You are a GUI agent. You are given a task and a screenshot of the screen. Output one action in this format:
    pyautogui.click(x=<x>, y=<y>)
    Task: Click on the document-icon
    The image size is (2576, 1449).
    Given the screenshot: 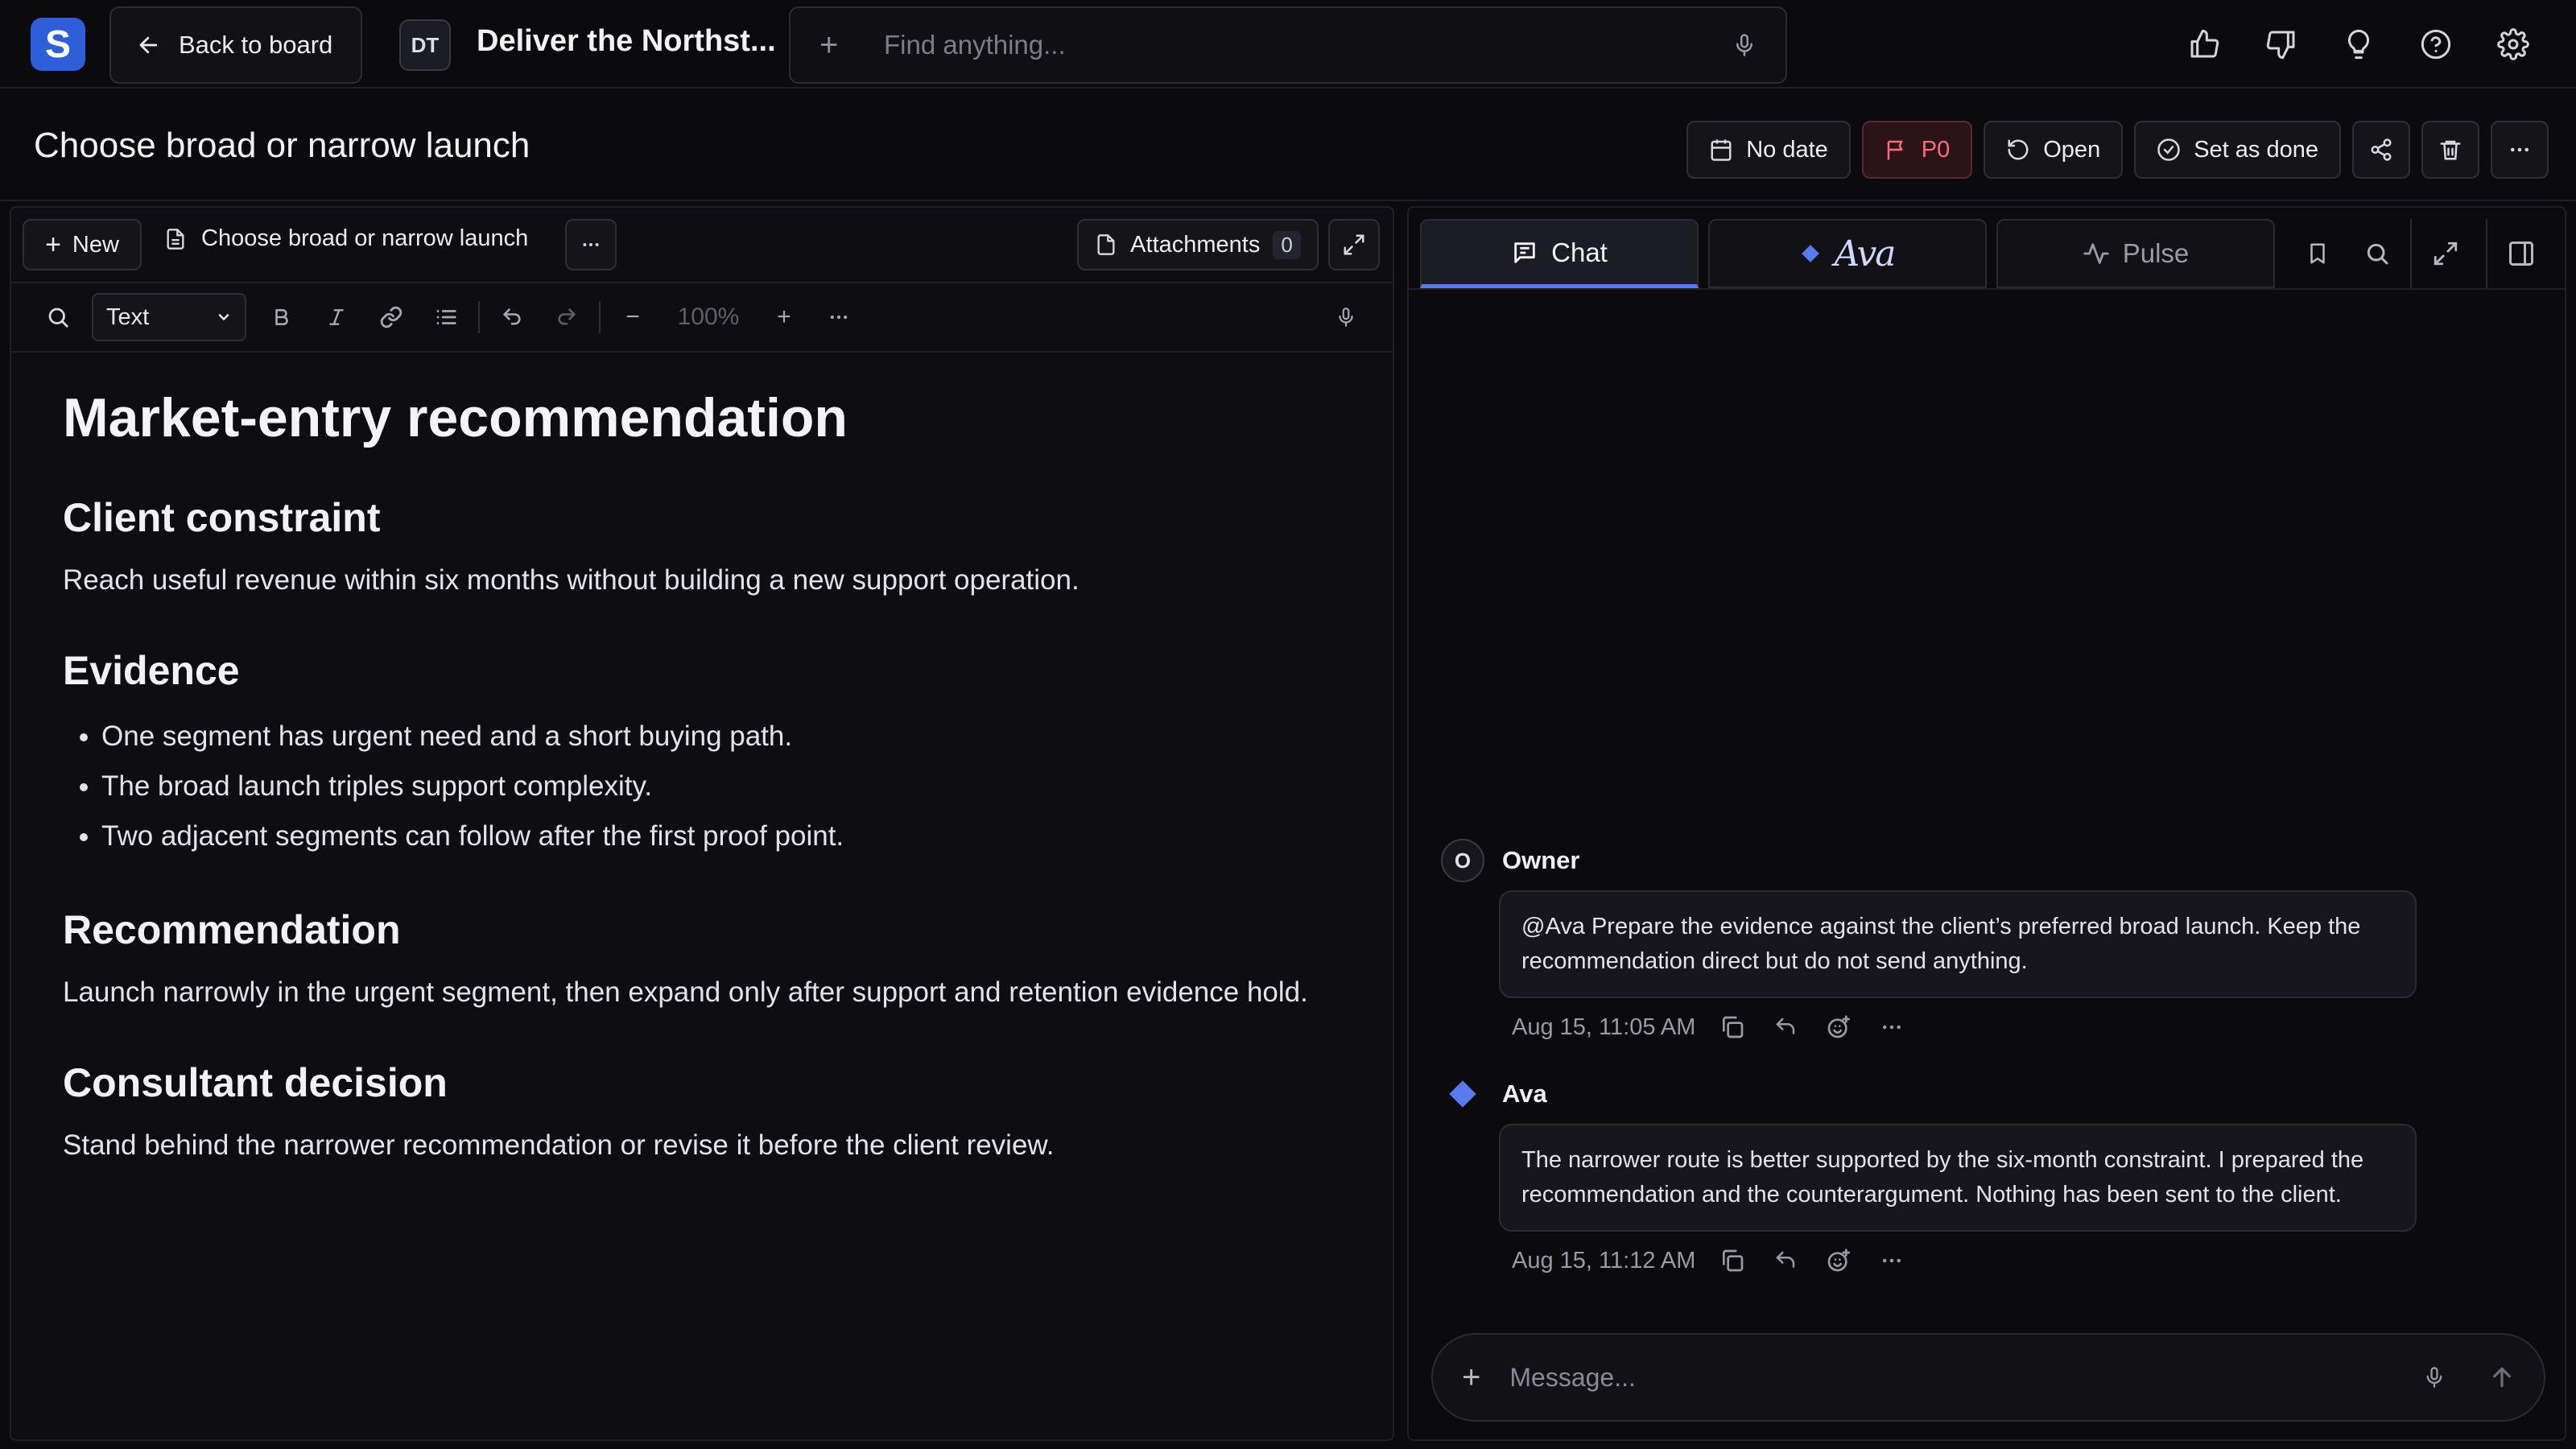 What is the action you would take?
    pyautogui.click(x=175, y=239)
    